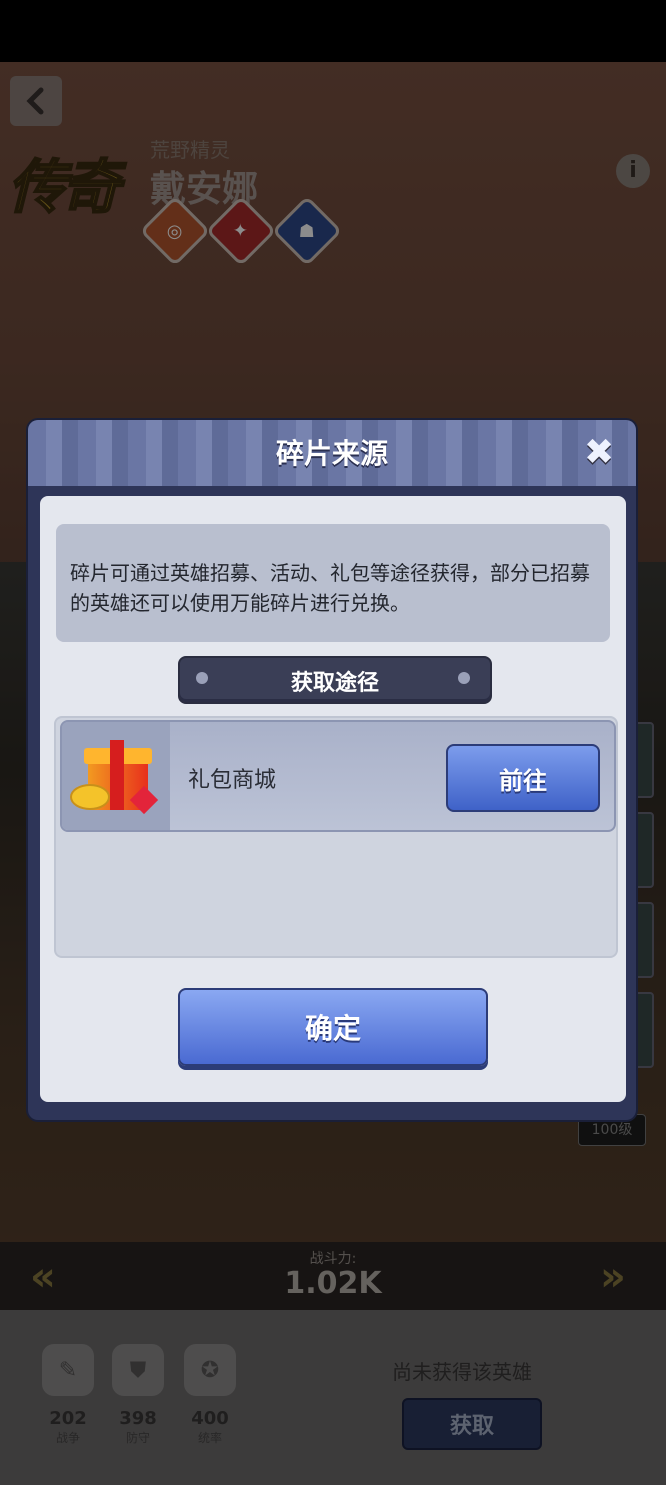  Describe the element at coordinates (331, 453) in the screenshot. I see `dialog-title: 碎片来源` at that location.